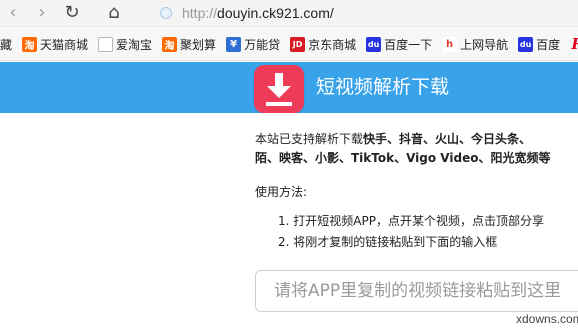 The height and width of the screenshot is (329, 578). Describe the element at coordinates (332, 44) in the screenshot. I see `bookmark-label: 京东商城` at that location.